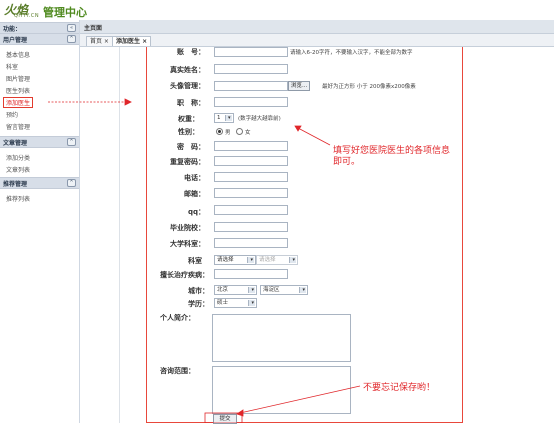  What do you see at coordinates (187, 86) in the screenshot?
I see `avatar-label: 头像管理：` at bounding box center [187, 86].